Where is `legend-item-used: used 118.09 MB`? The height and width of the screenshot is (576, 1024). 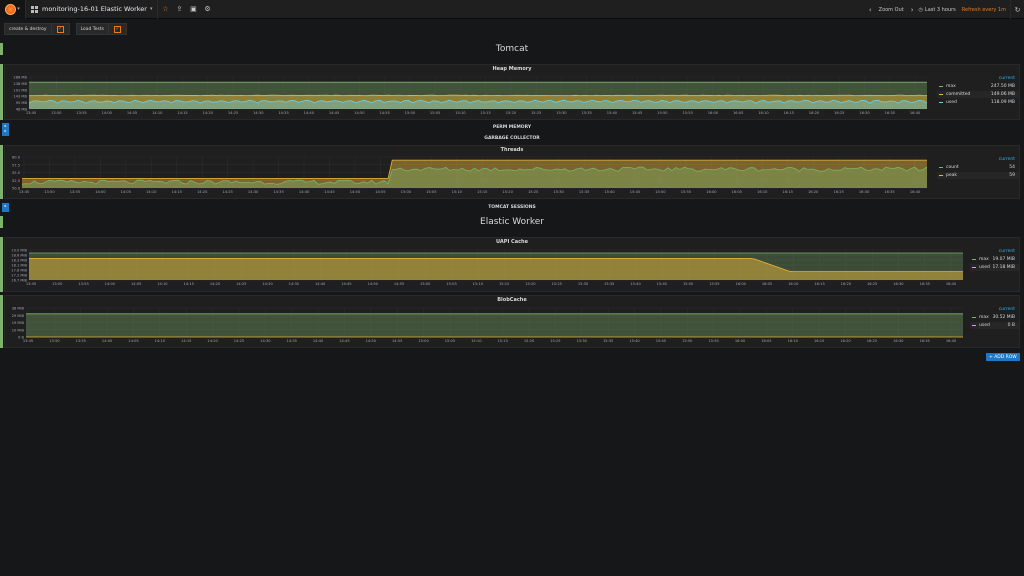
legend-item-used: used 118.09 MB is located at coordinates (978, 102).